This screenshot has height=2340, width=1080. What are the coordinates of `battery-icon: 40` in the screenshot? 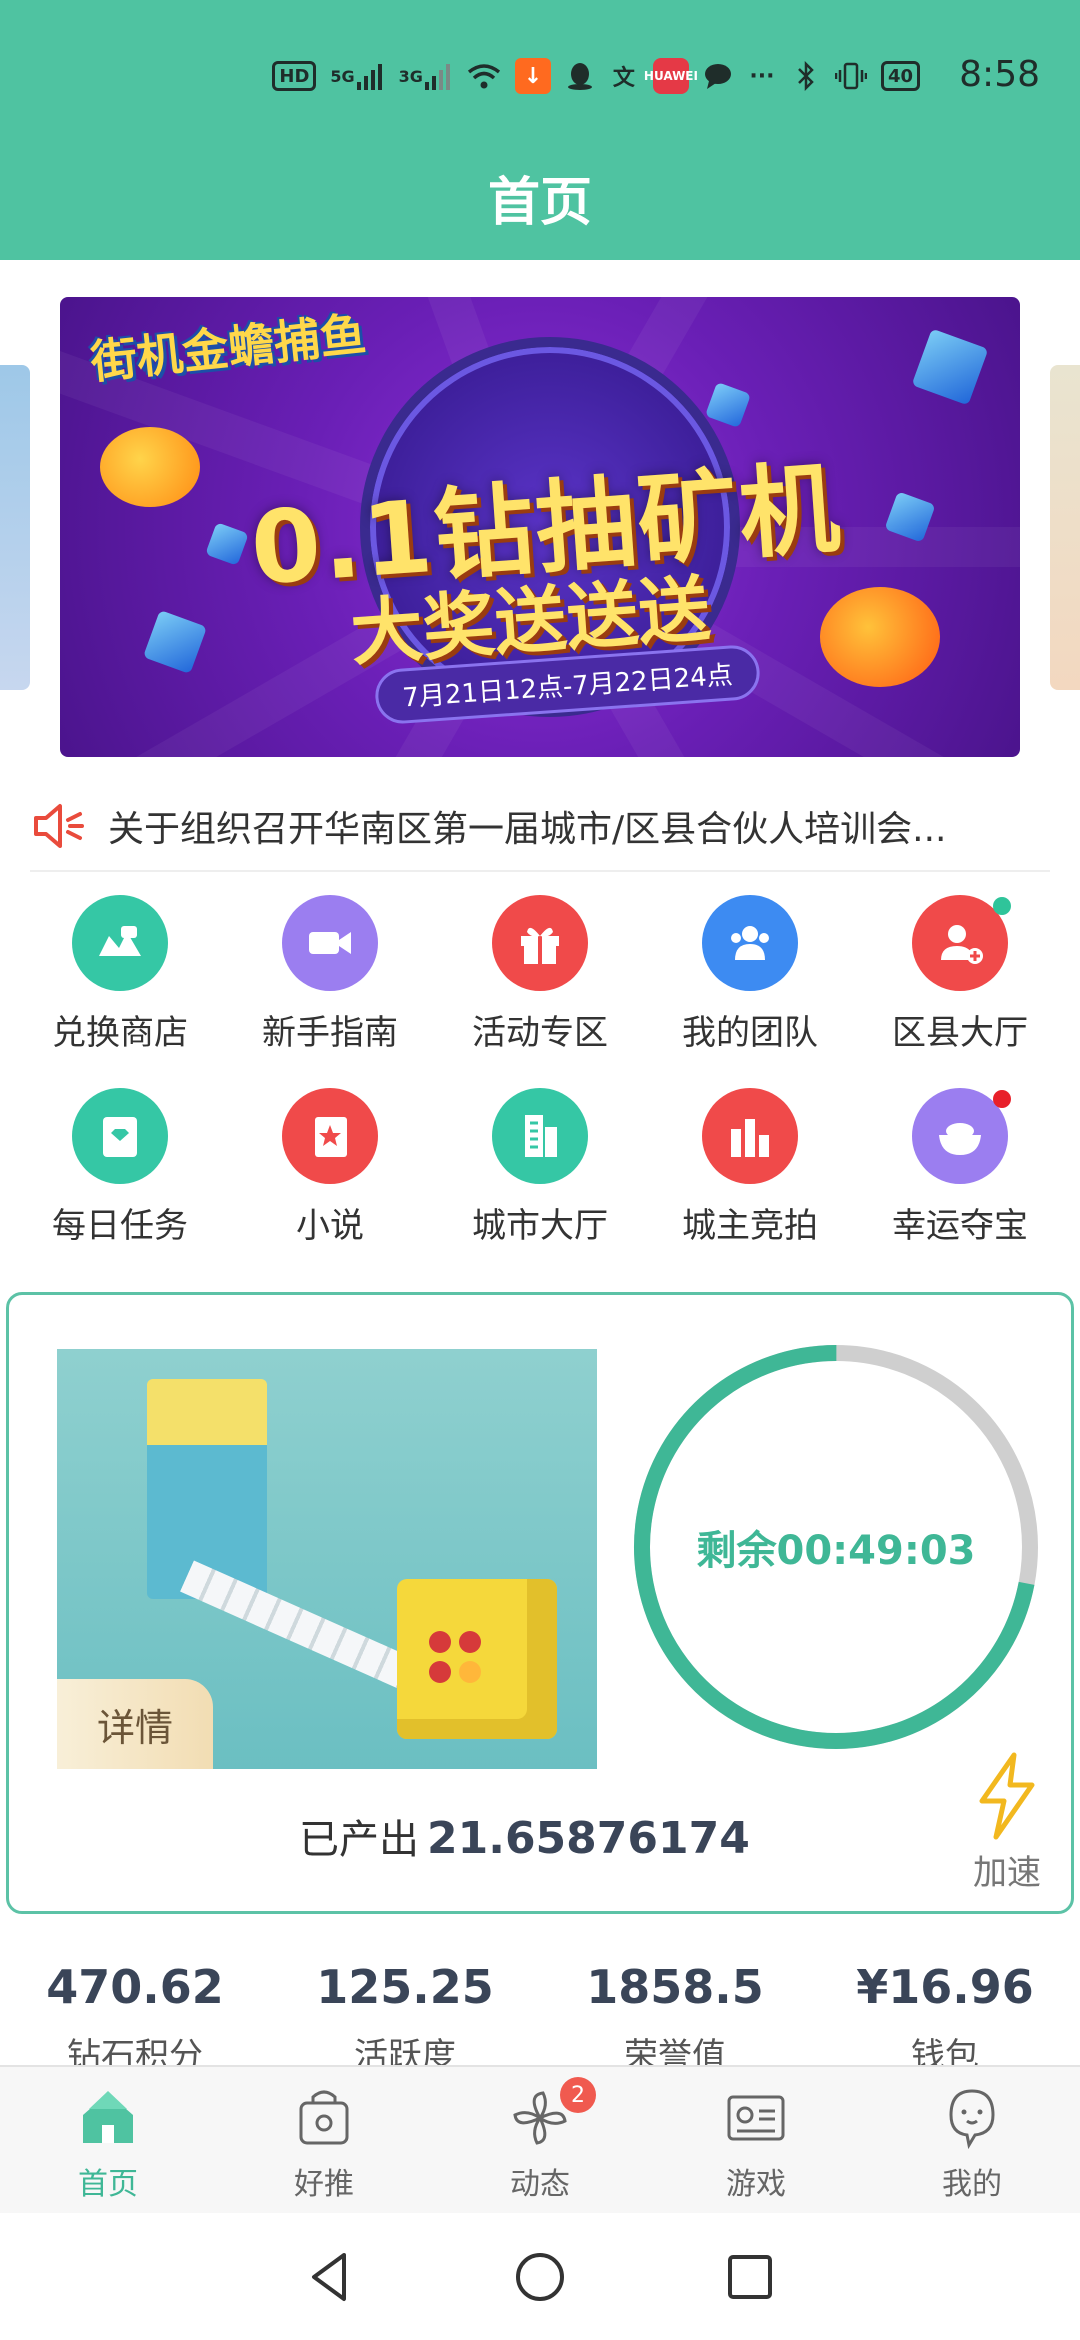 It's located at (900, 76).